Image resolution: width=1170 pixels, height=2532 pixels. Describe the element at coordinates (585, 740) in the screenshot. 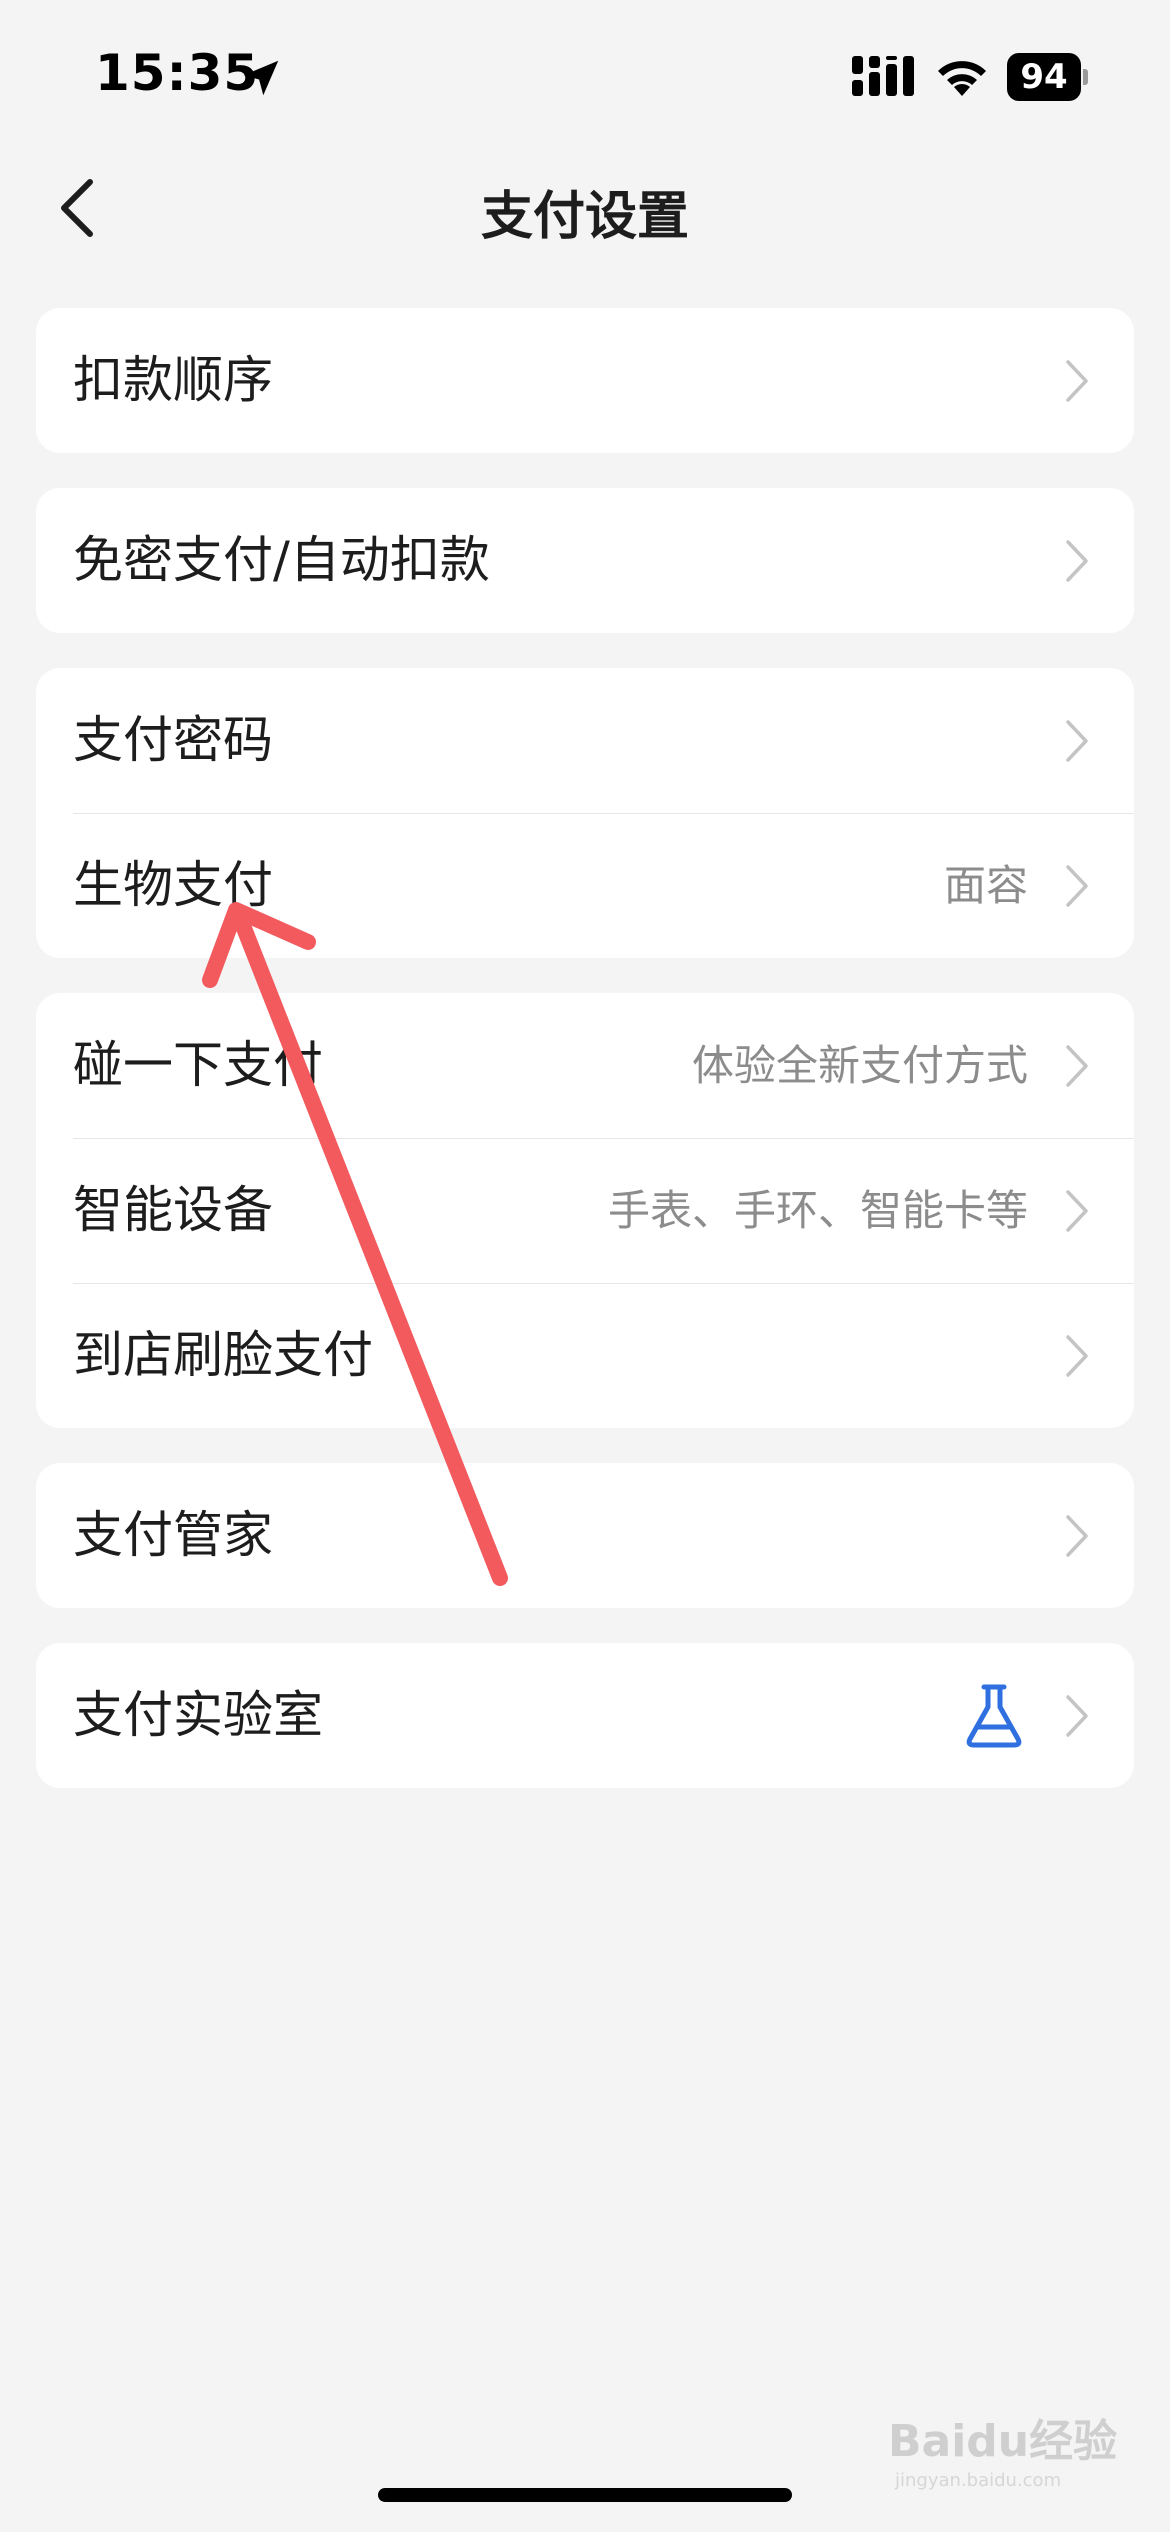

I see `row-payment-password: 支付密码` at that location.